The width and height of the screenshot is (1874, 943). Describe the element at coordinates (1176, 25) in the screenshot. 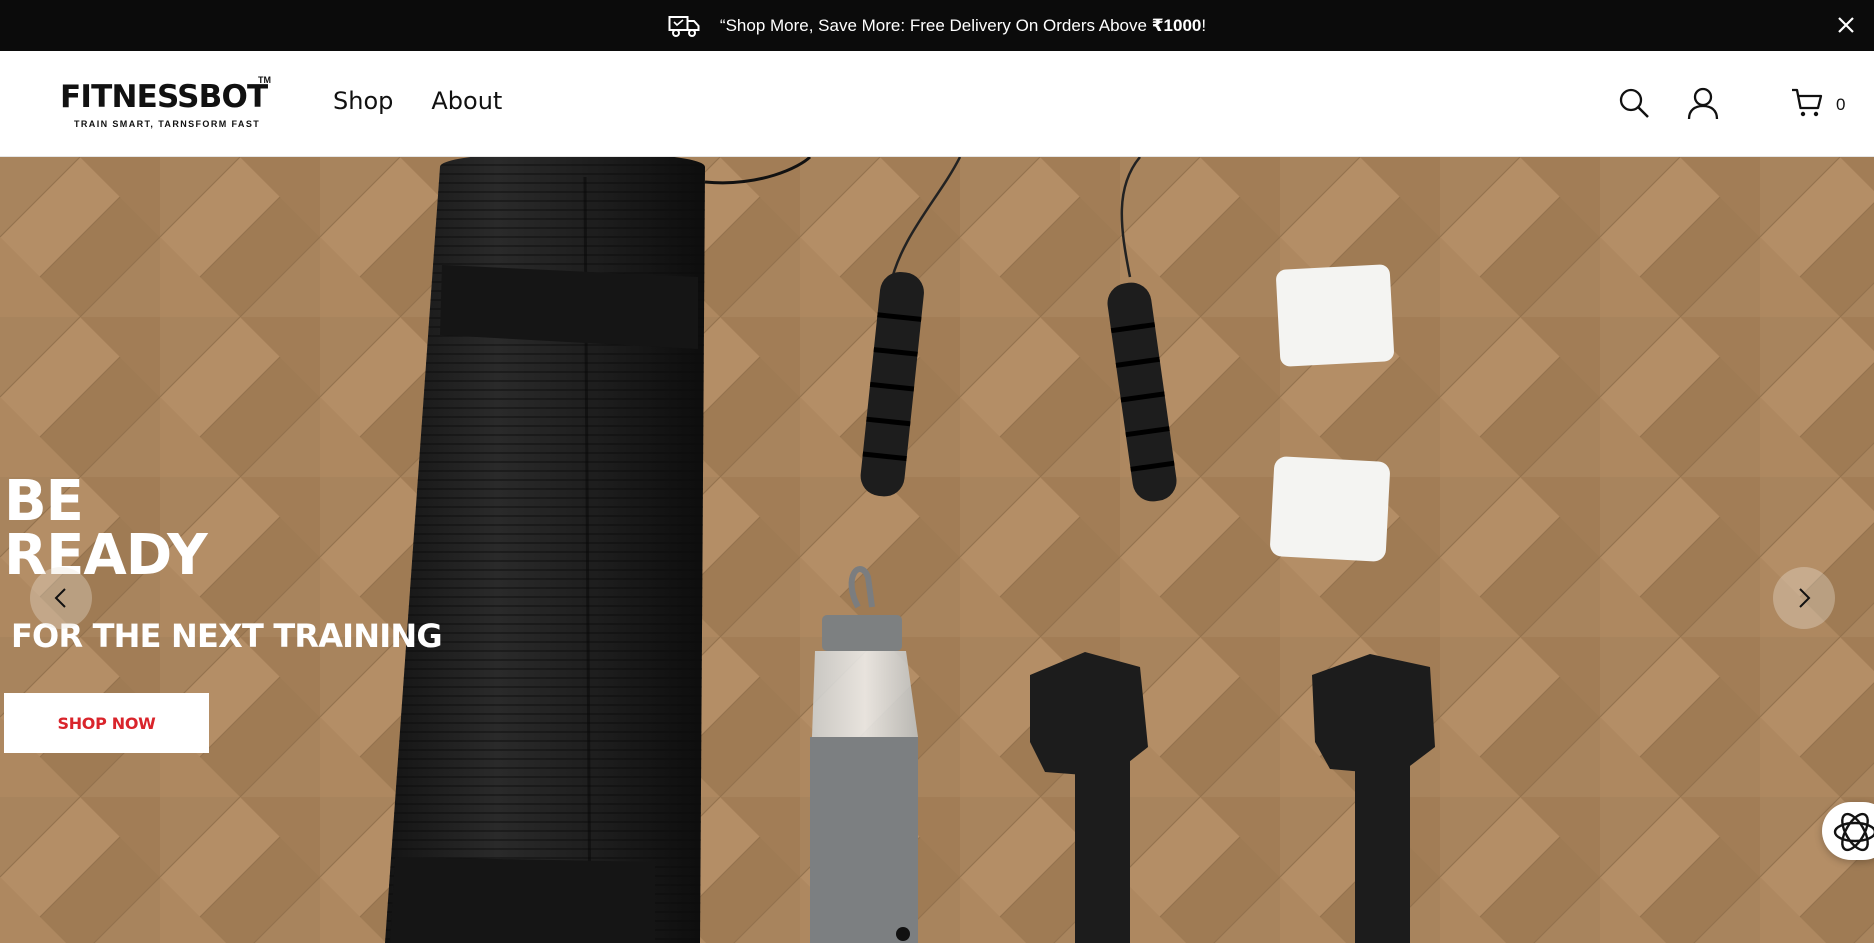

I see `announcement-amount: ₹1000` at that location.